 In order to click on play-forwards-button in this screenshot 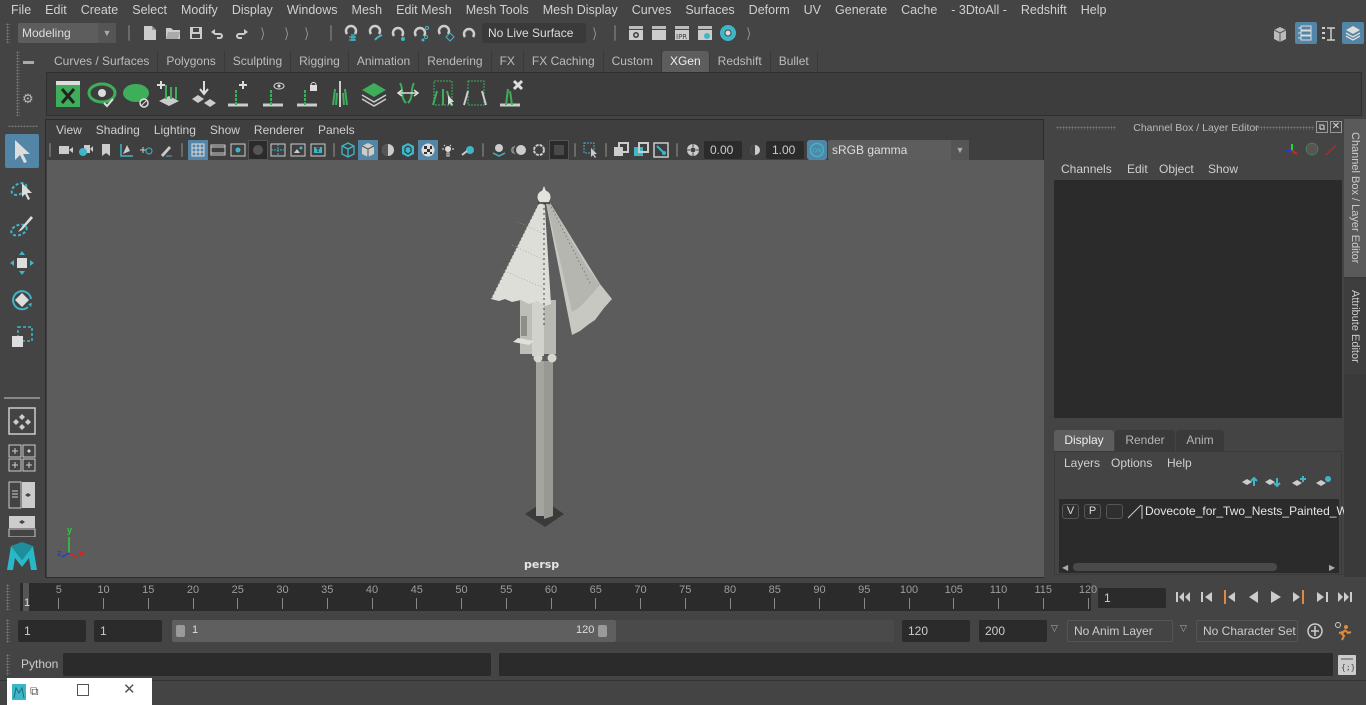, I will do `click(1276, 597)`.